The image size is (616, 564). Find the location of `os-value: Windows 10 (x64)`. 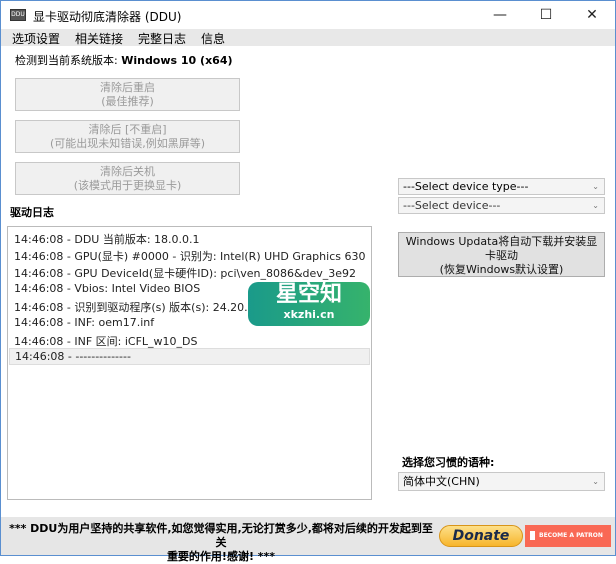

os-value: Windows 10 (x64) is located at coordinates (177, 60).